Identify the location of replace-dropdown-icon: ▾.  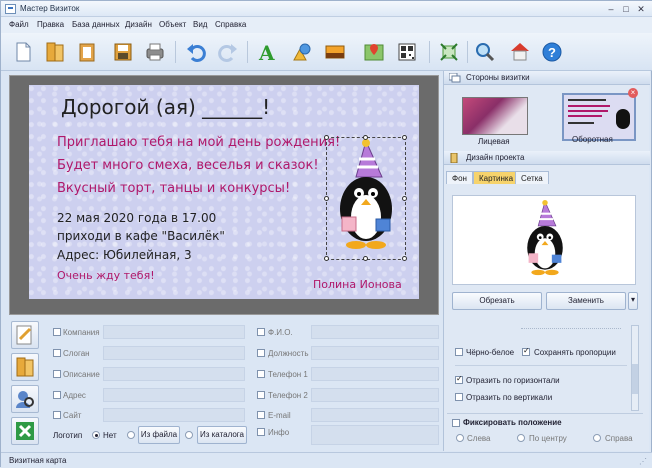
(633, 301).